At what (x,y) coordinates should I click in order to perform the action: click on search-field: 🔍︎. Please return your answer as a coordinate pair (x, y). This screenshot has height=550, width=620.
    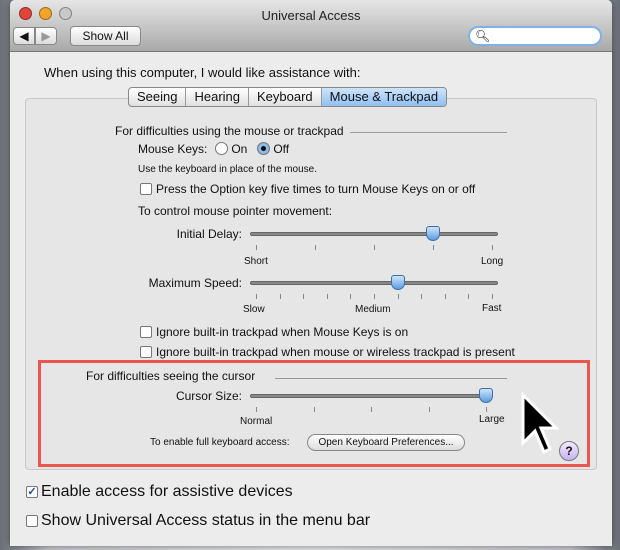
    Looking at the image, I should click on (535, 36).